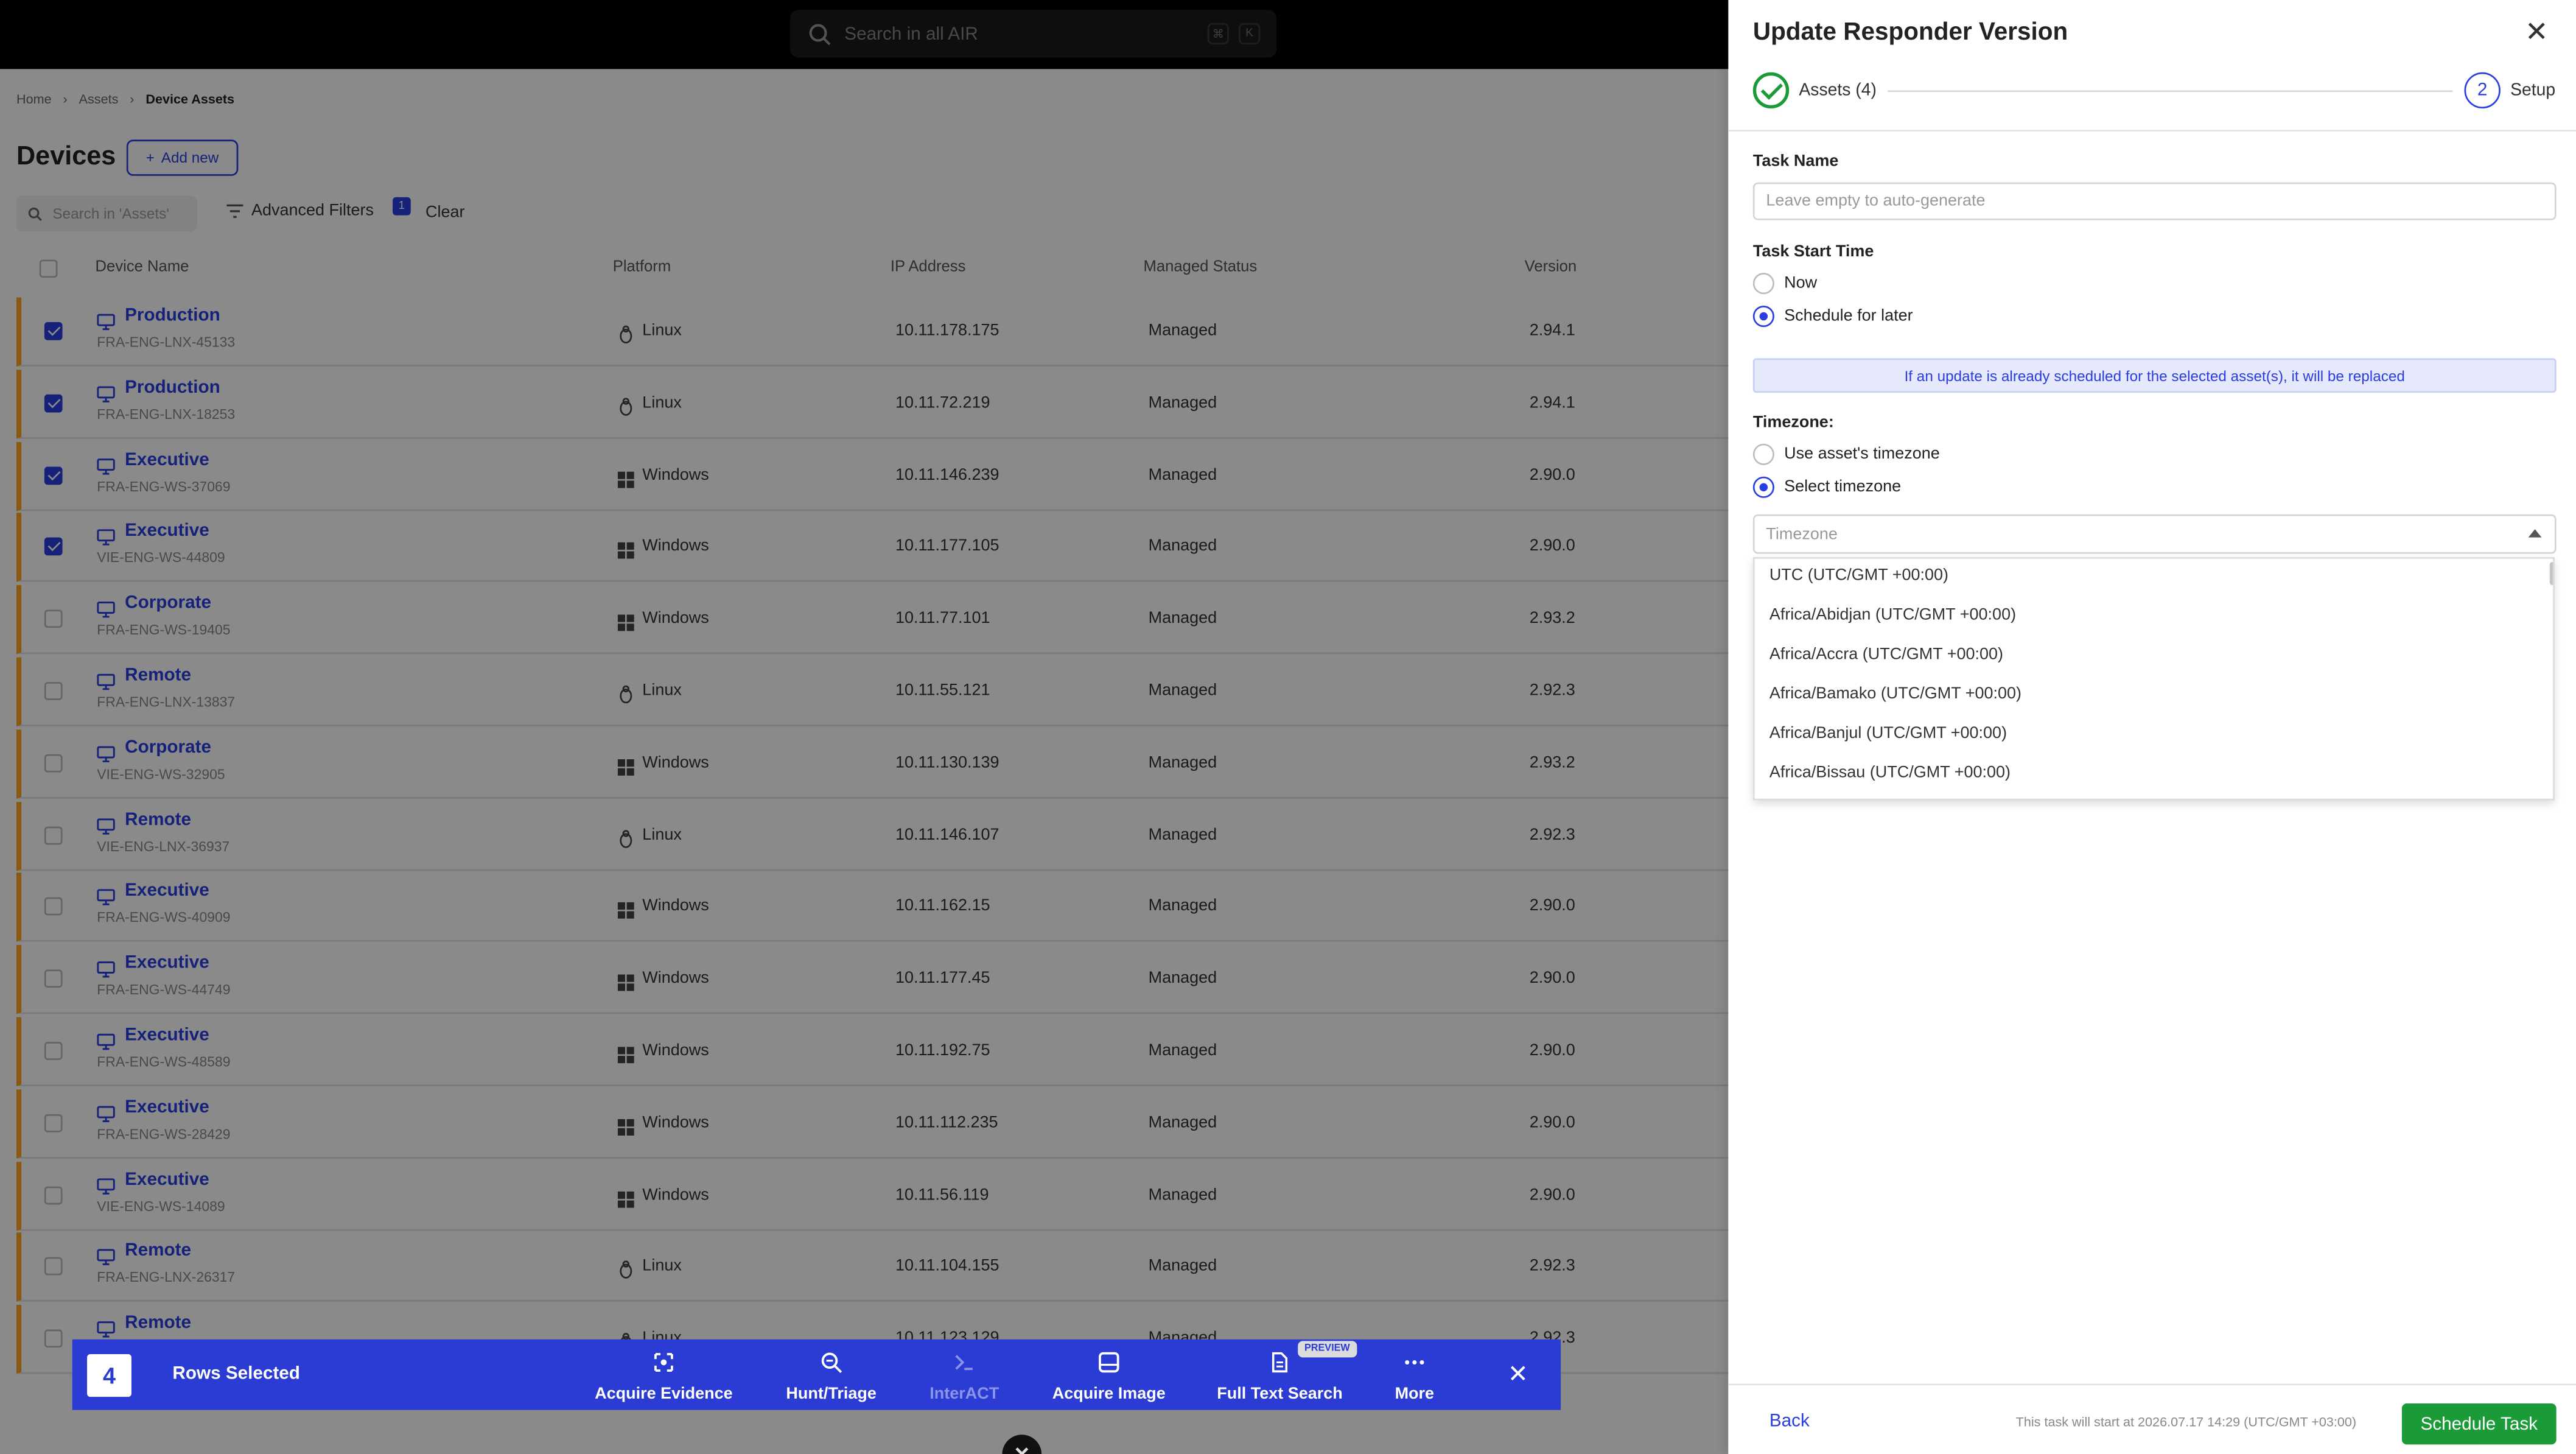 This screenshot has width=2576, height=1454. What do you see at coordinates (2551, 573) in the screenshot?
I see `dropdown-scrollbar` at bounding box center [2551, 573].